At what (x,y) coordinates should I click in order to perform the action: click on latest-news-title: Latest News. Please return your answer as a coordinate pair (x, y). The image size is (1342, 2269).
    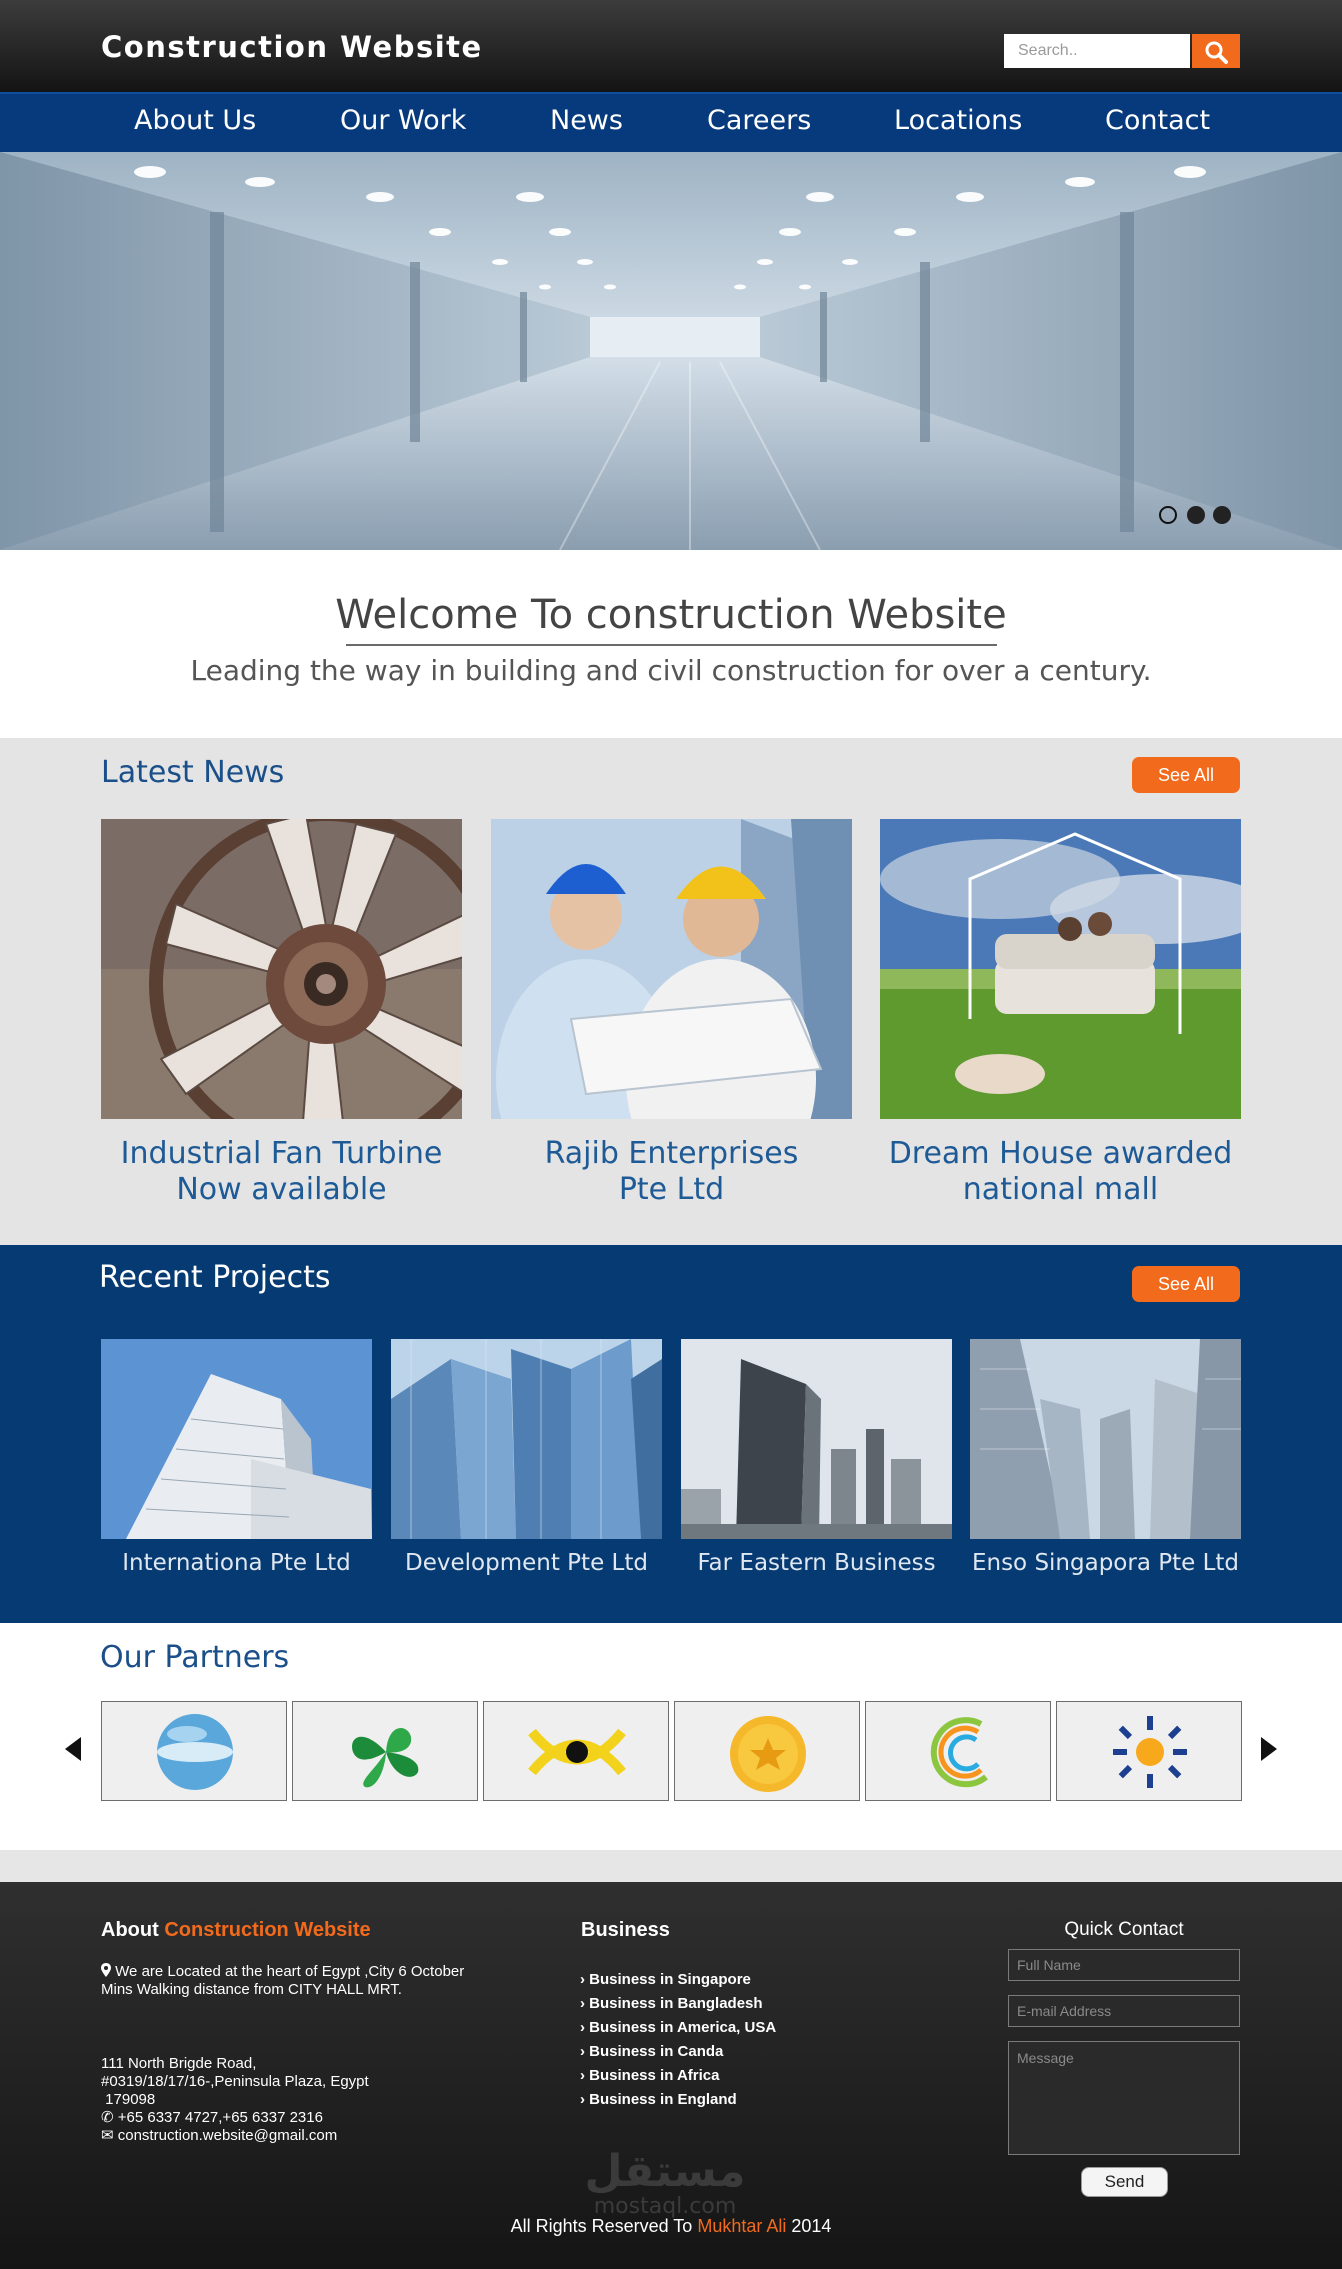
    Looking at the image, I should click on (193, 772).